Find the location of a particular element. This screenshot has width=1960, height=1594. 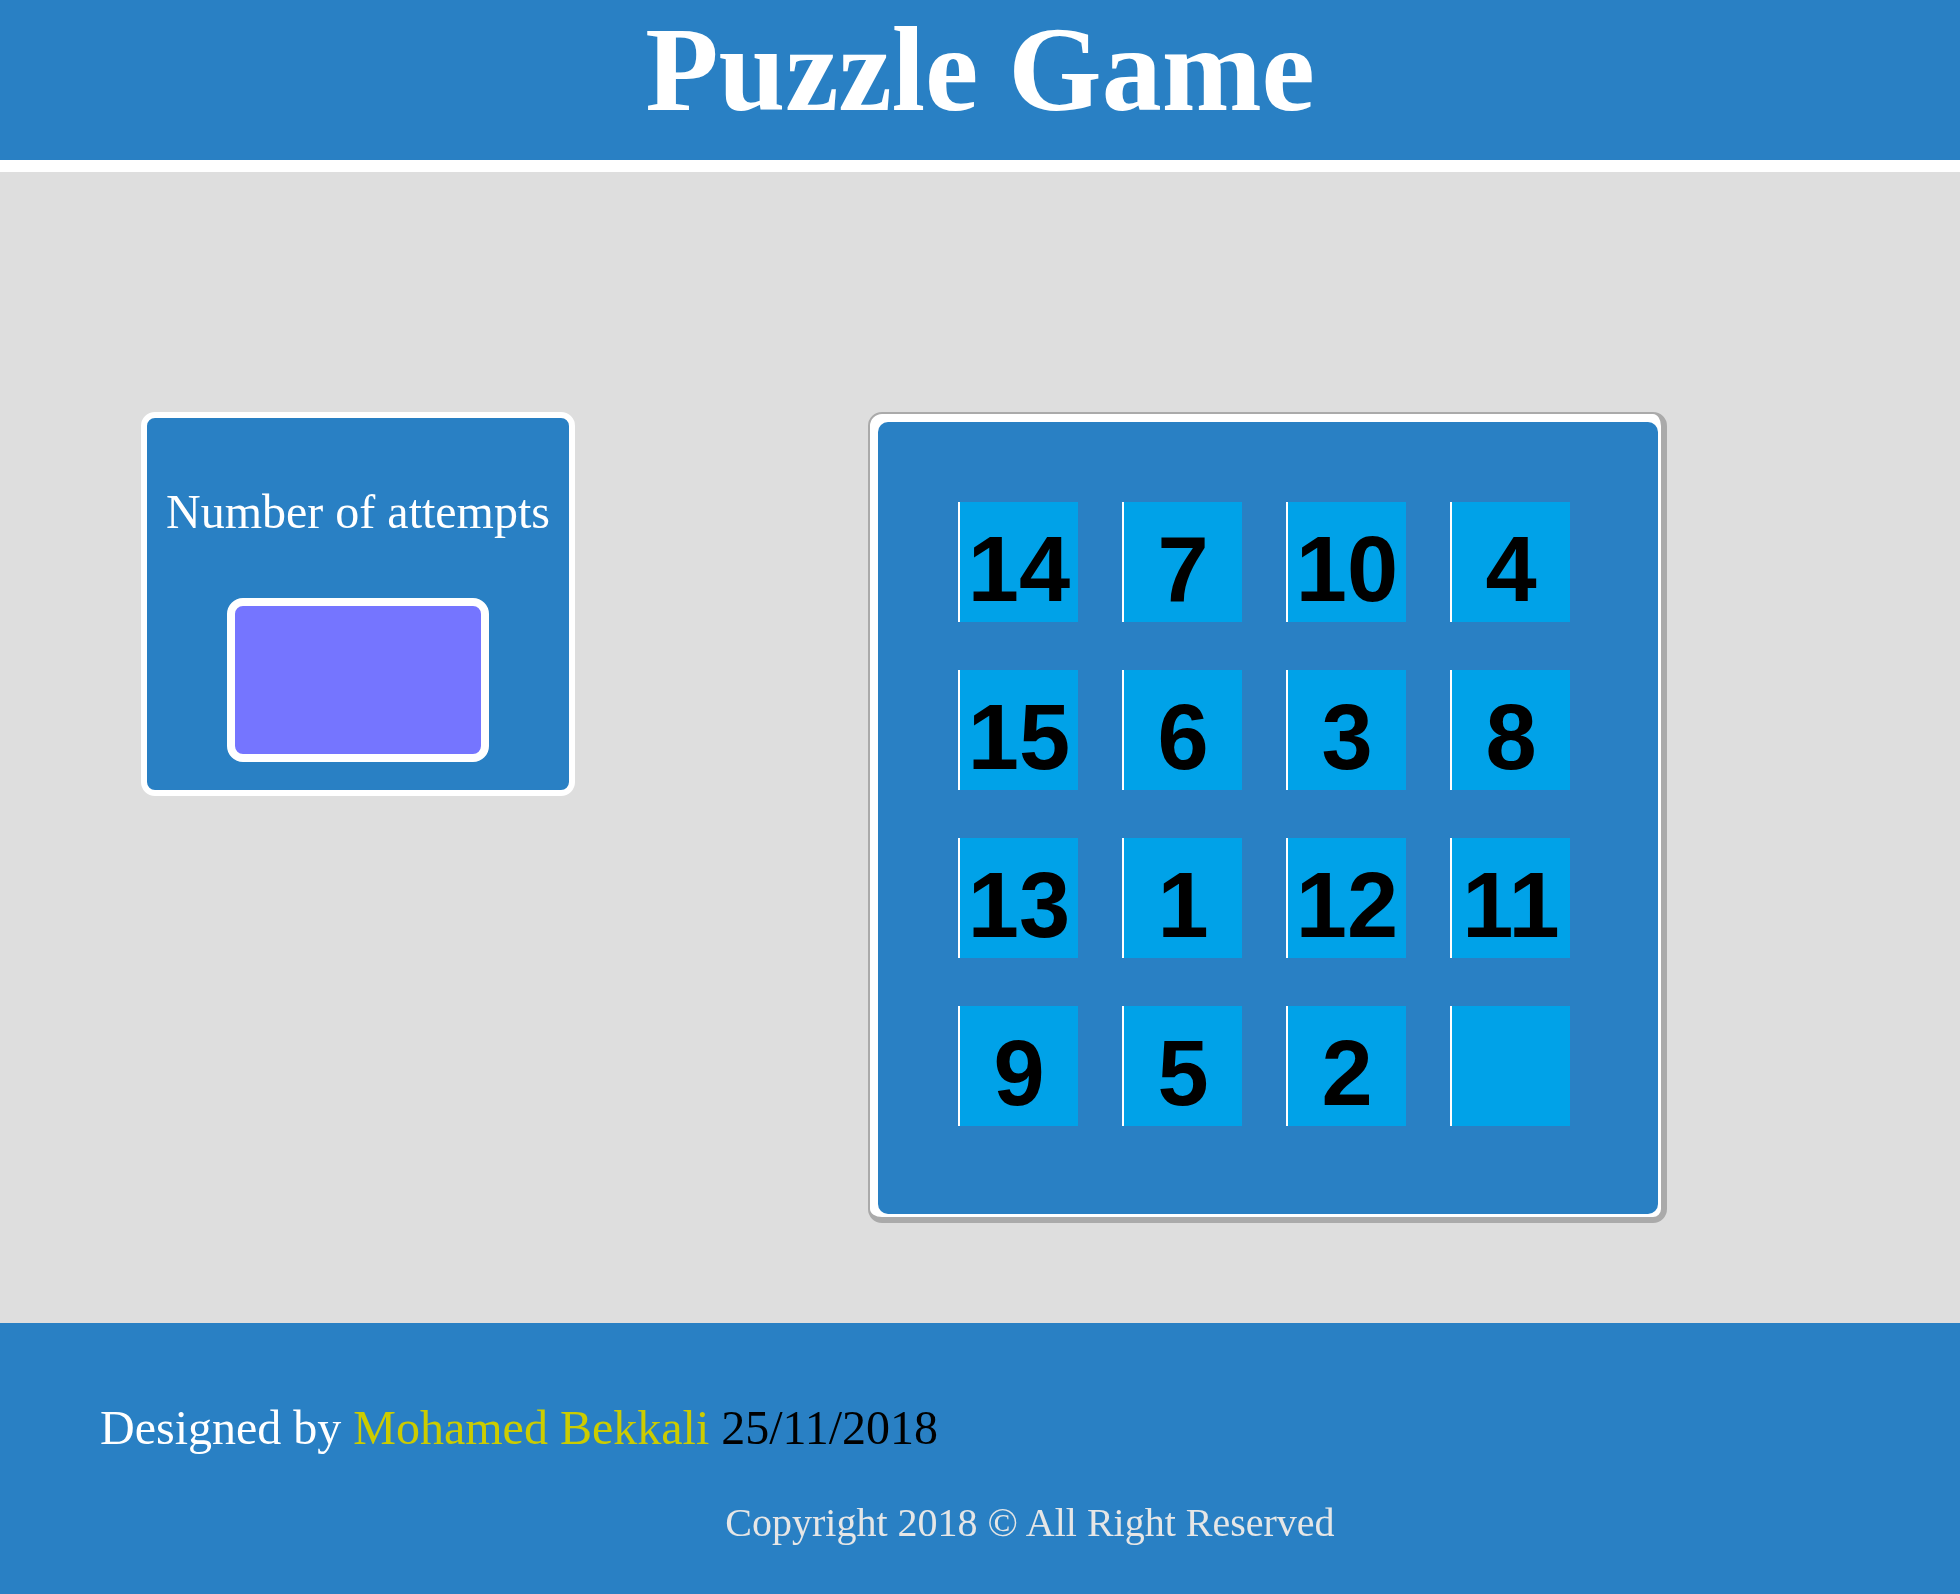

number-tile: 6 is located at coordinates (1182, 730).